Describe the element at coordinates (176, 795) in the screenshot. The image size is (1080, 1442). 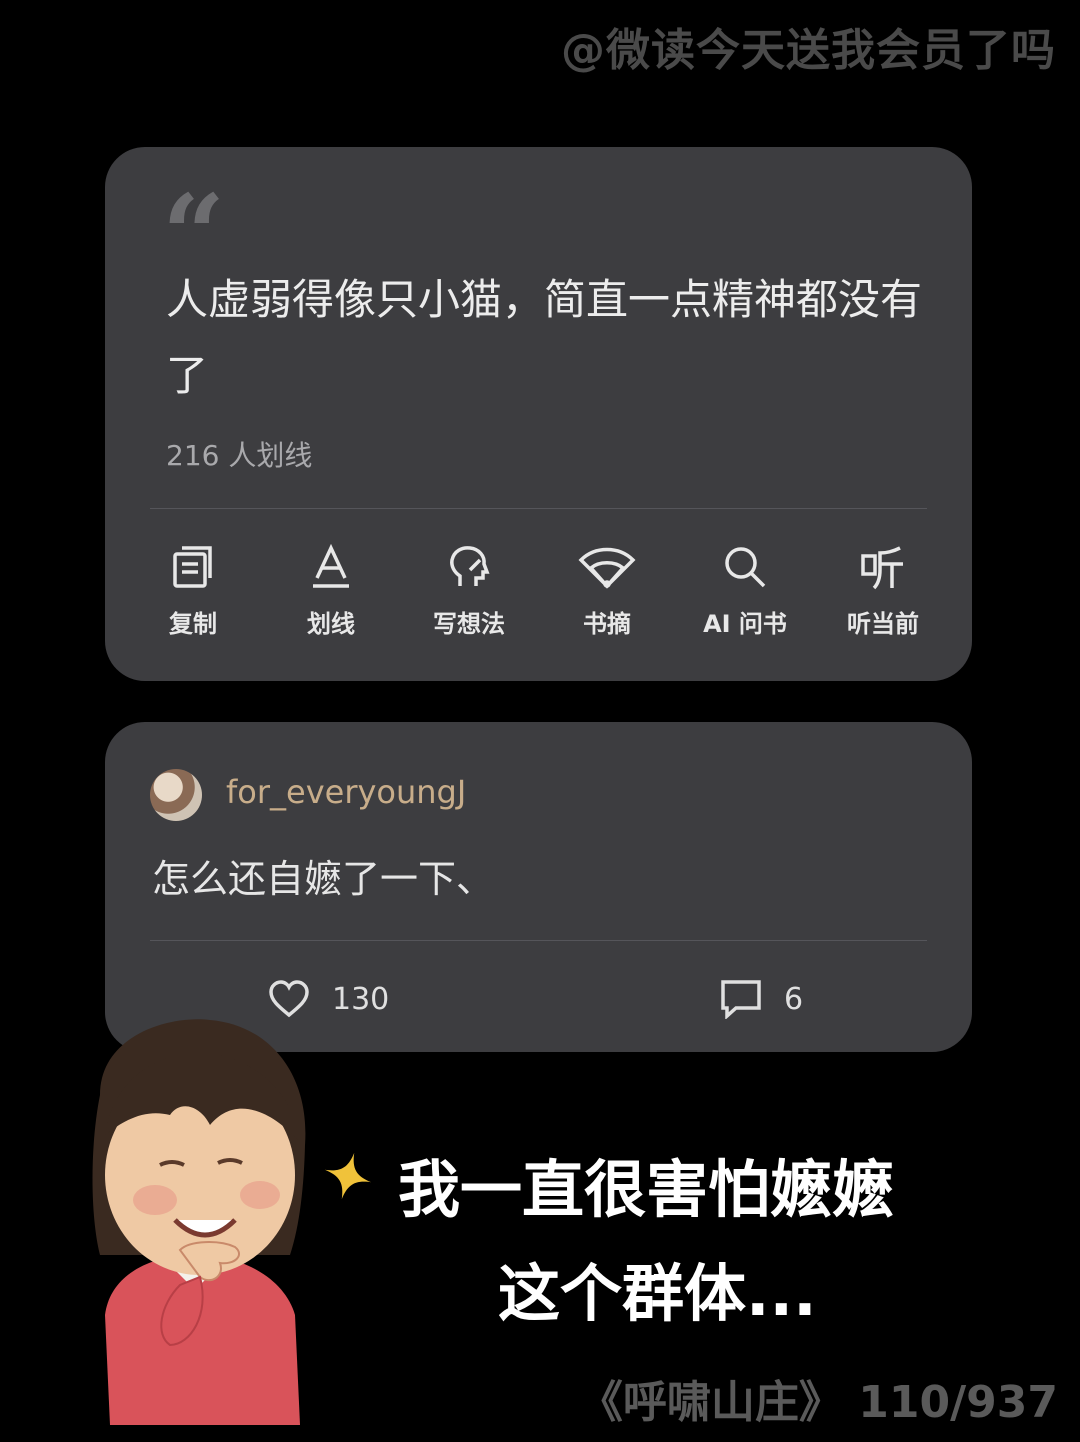
I see `avatar` at that location.